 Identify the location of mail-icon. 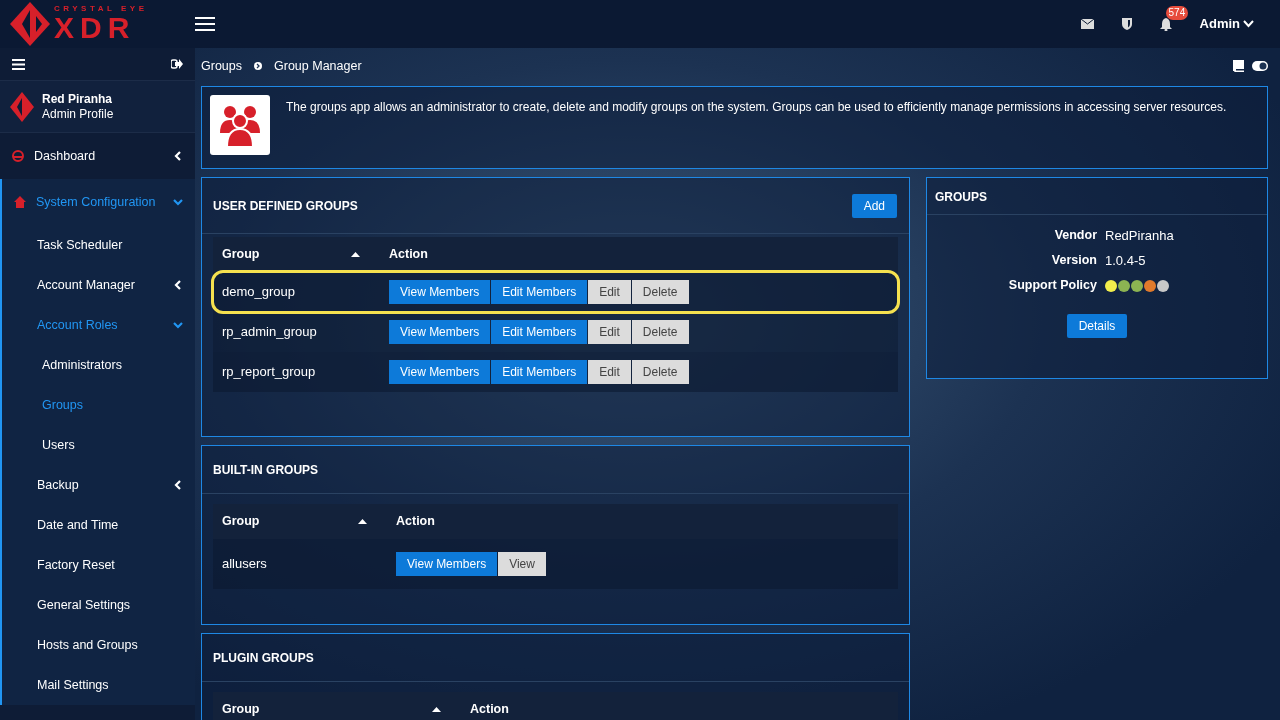
(1087, 24).